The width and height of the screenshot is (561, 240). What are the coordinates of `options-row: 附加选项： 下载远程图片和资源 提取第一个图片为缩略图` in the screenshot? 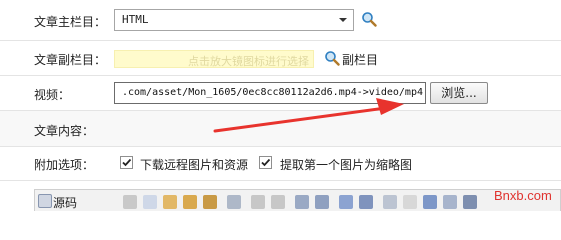 It's located at (280, 164).